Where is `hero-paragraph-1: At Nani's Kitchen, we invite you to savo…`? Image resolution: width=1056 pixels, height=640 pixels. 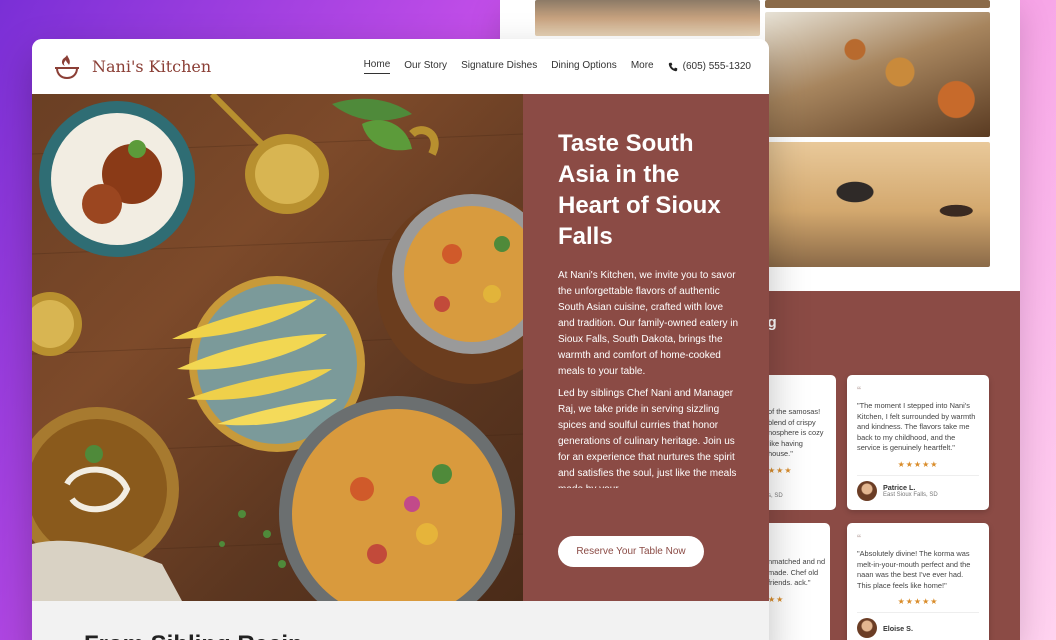
hero-paragraph-1: At Nani's Kitchen, we invite you to savo… is located at coordinates (648, 323).